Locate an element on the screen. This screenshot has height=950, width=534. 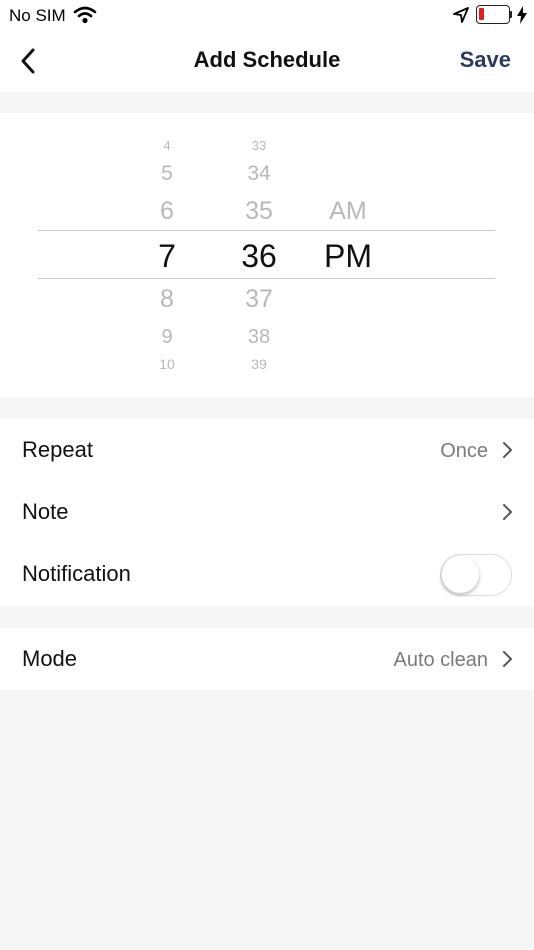
battery-level is located at coordinates (481, 14).